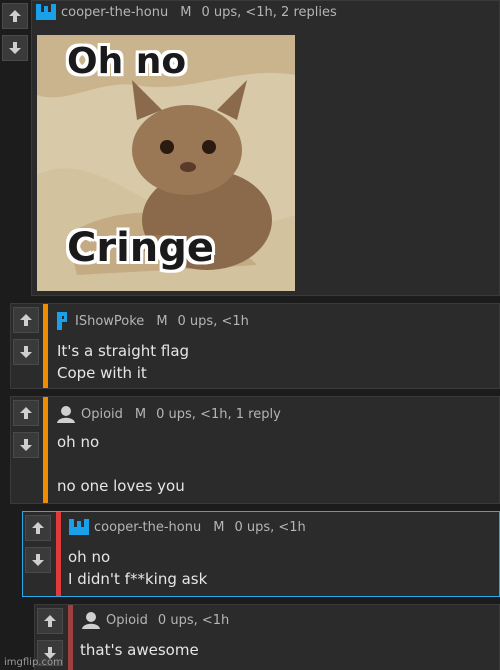  I want to click on meme-top-text: Oh no, so click(127, 61).